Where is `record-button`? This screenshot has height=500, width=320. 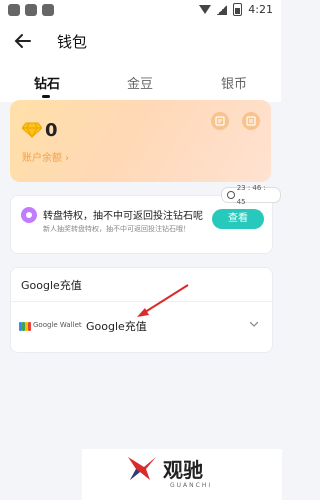 record-button is located at coordinates (220, 121).